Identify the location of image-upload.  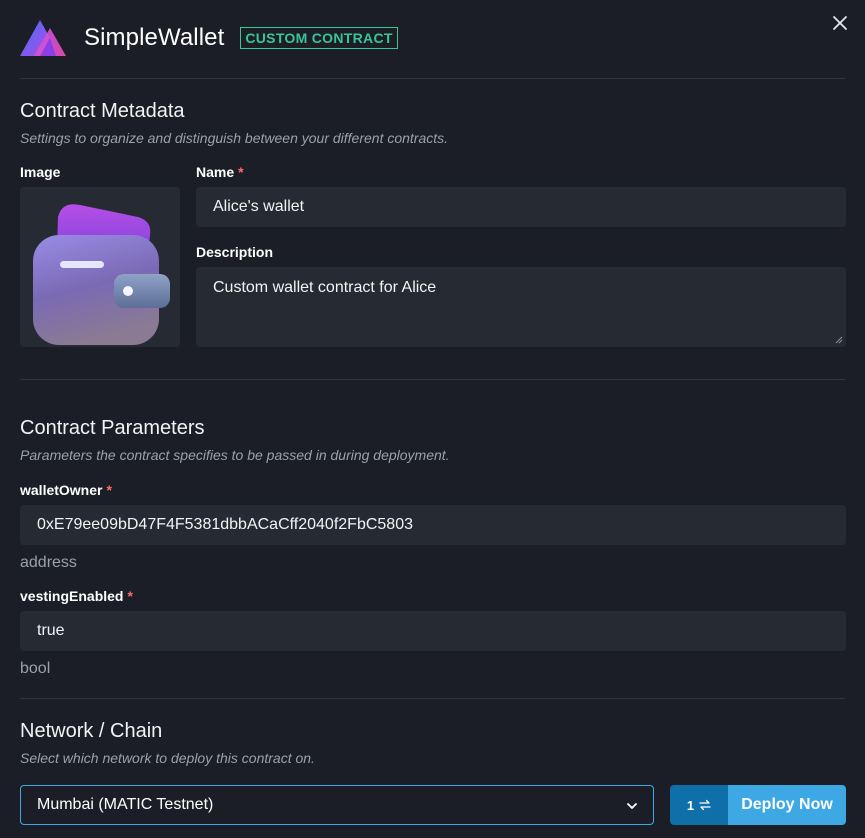
(100, 267).